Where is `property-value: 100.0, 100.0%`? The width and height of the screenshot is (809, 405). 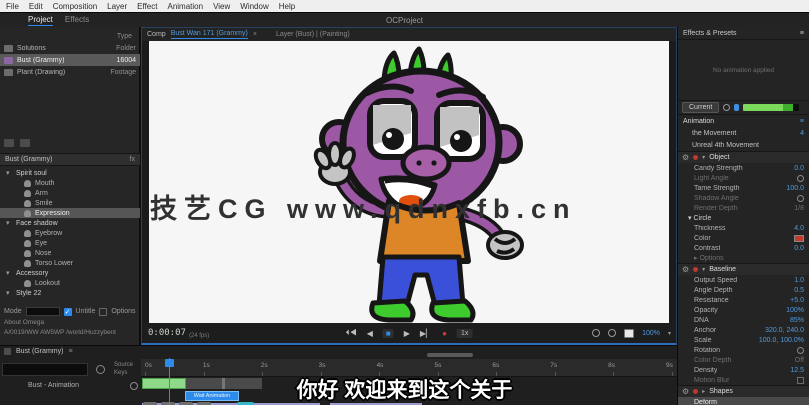 property-value: 100.0, 100.0% is located at coordinates (781, 340).